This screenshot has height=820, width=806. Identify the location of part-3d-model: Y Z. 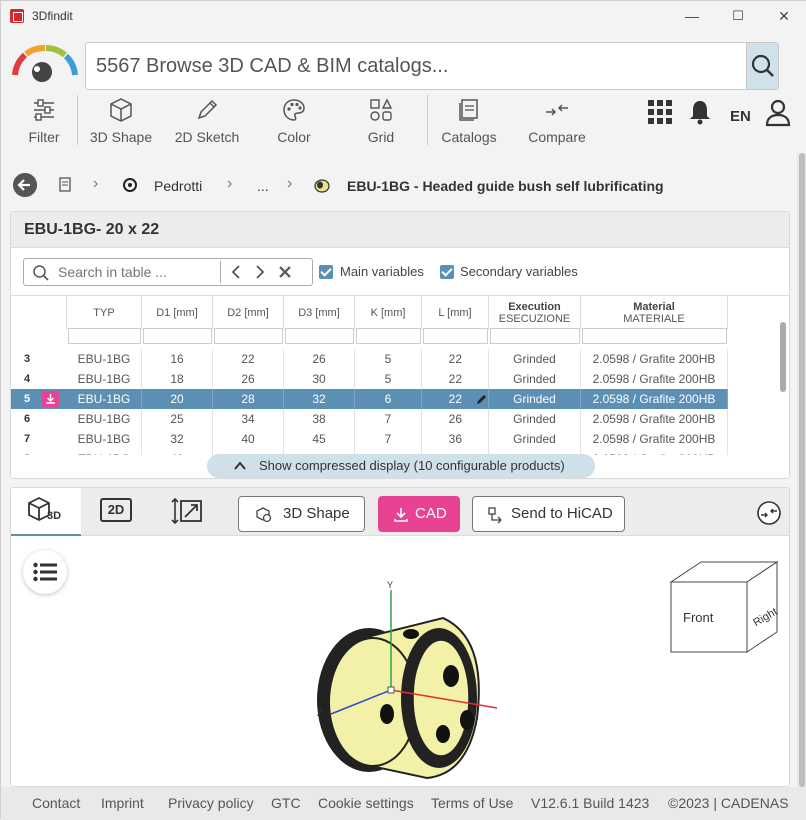
(401, 682).